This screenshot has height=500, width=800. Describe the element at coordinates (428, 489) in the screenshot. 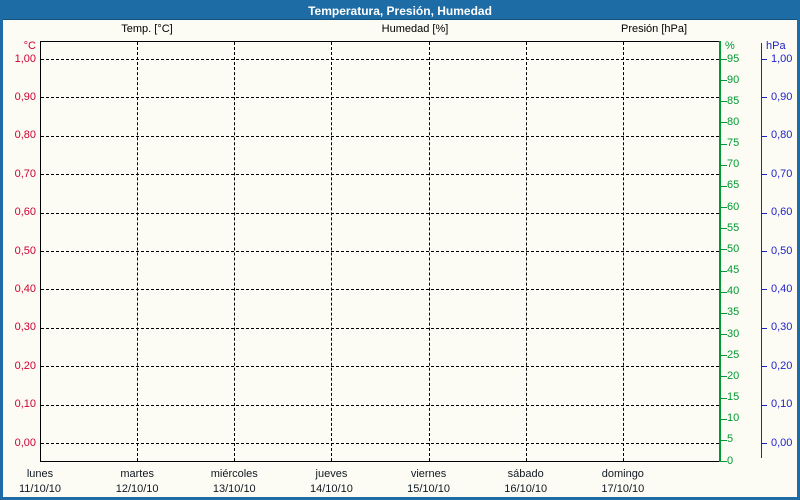

I see `date-label: 15/10/10` at that location.